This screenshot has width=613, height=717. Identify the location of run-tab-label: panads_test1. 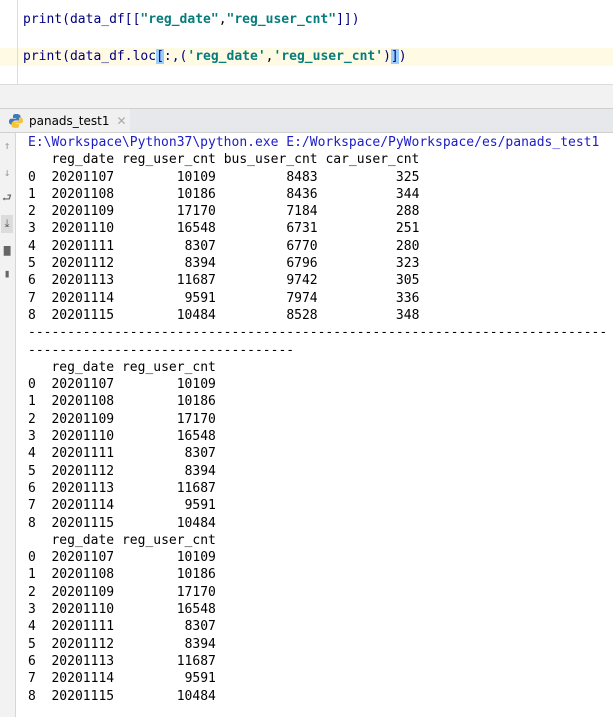
(69, 120).